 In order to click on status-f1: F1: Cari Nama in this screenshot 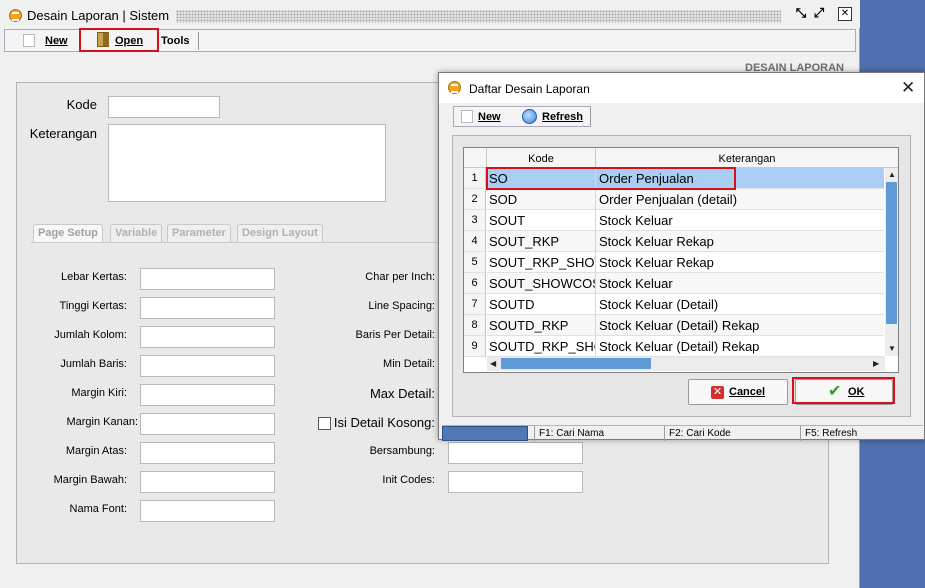, I will do `click(597, 433)`.